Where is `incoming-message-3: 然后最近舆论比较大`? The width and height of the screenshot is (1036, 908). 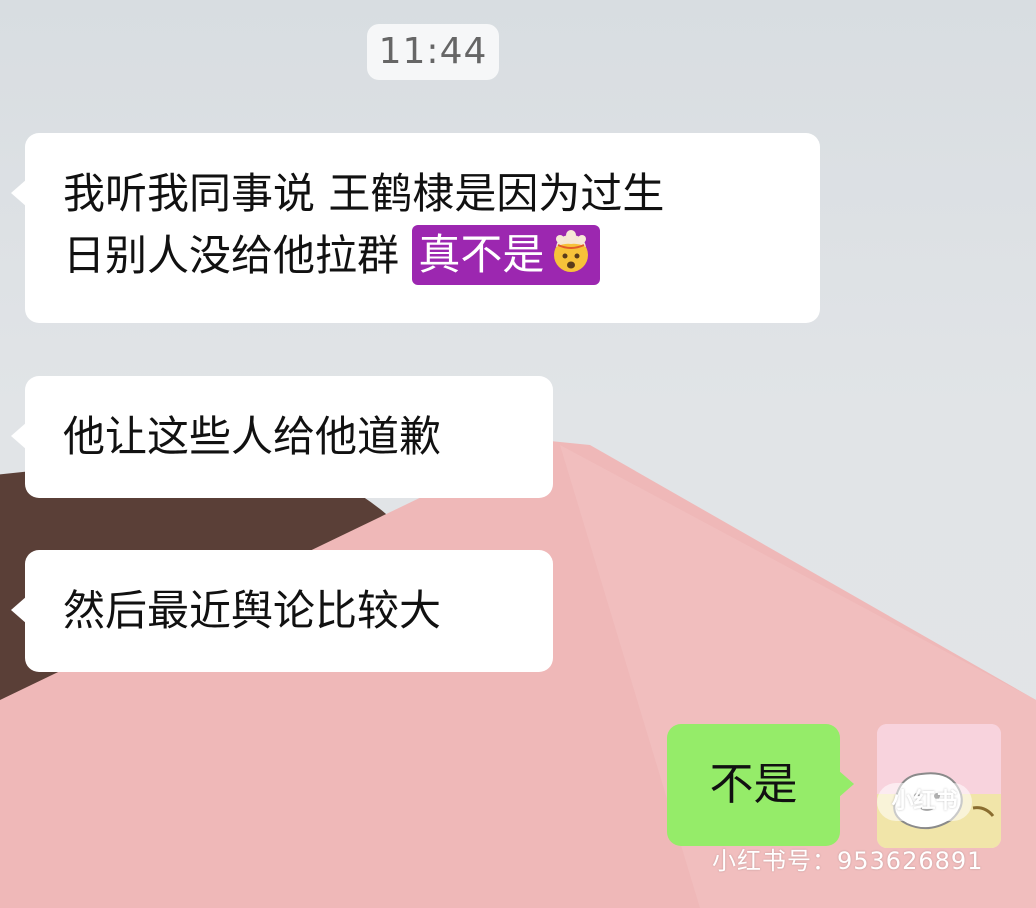 incoming-message-3: 然后最近舆论比较大 is located at coordinates (282, 611).